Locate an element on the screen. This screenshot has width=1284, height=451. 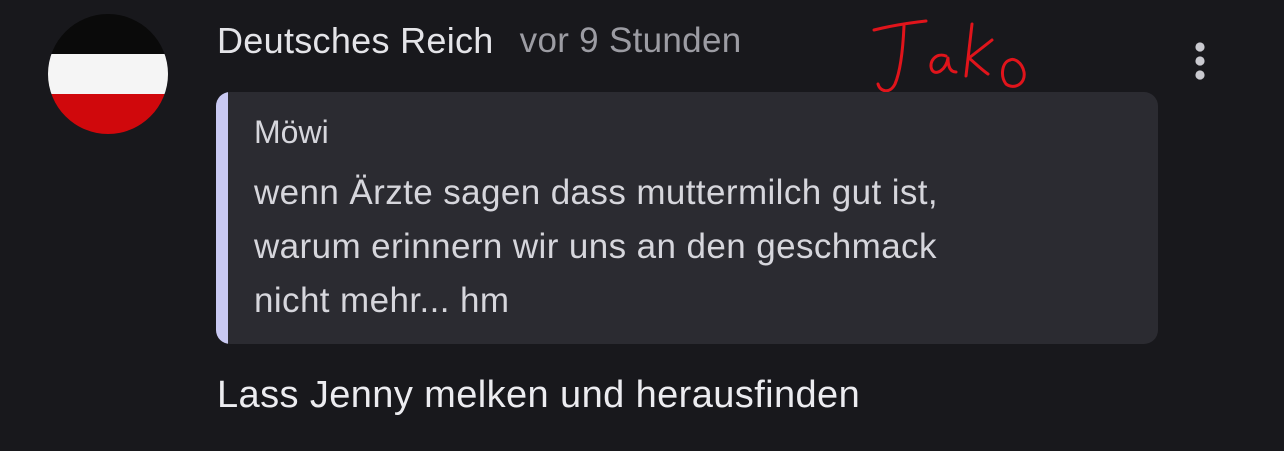
quote-line: warum erinnern wir uns an den geschmack is located at coordinates (595, 246).